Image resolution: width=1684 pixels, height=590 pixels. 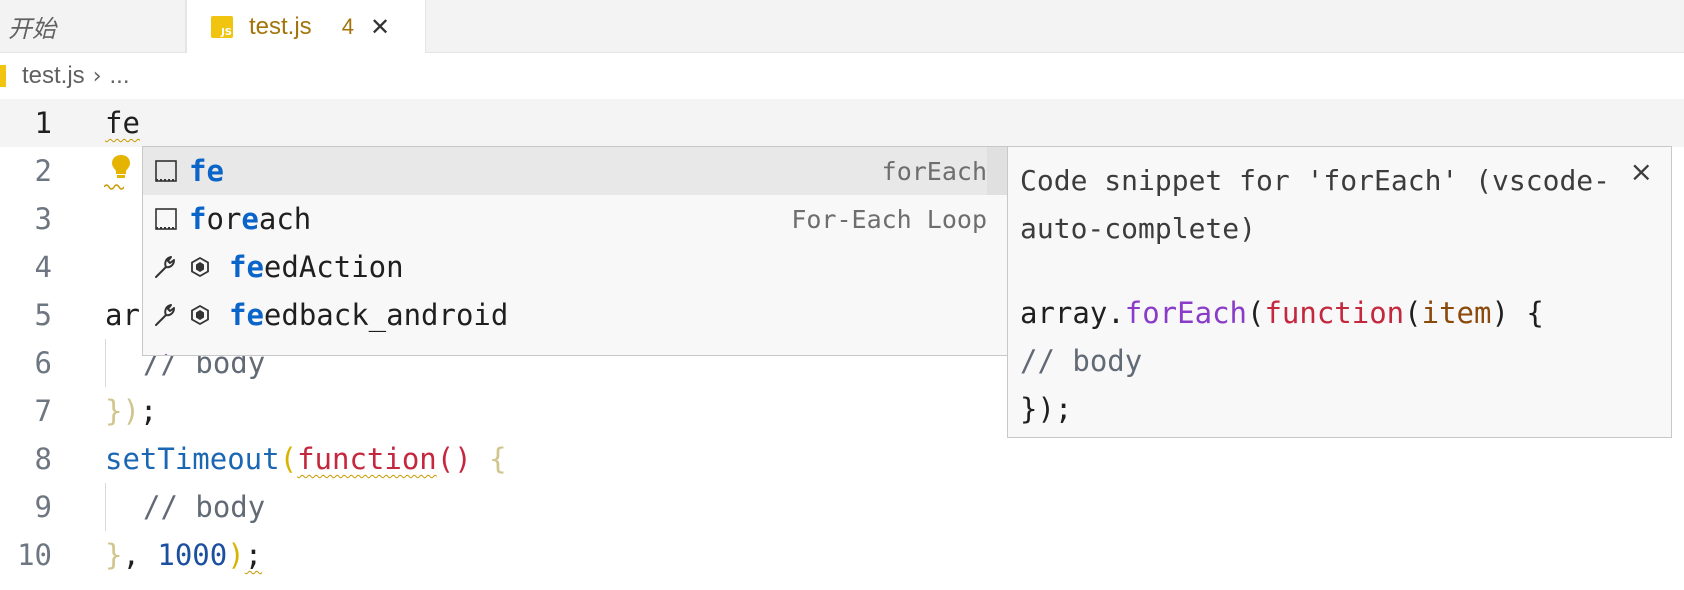 I want to click on tab-start: 开始, so click(x=93, y=26).